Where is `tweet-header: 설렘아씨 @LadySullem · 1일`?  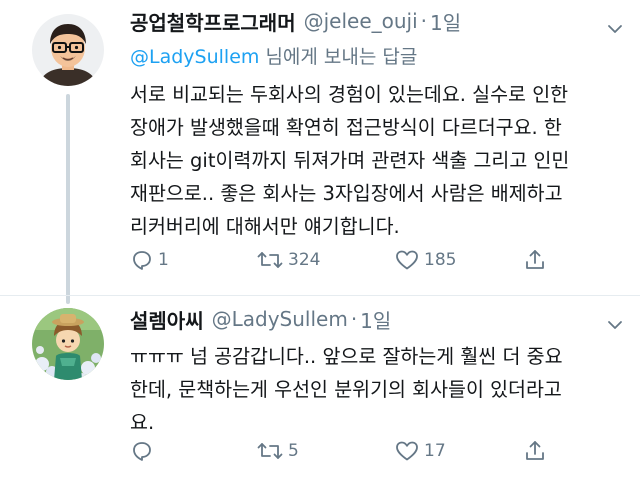
tweet-header: 설렘아씨 @LadySullem · 1일 is located at coordinates (375, 319).